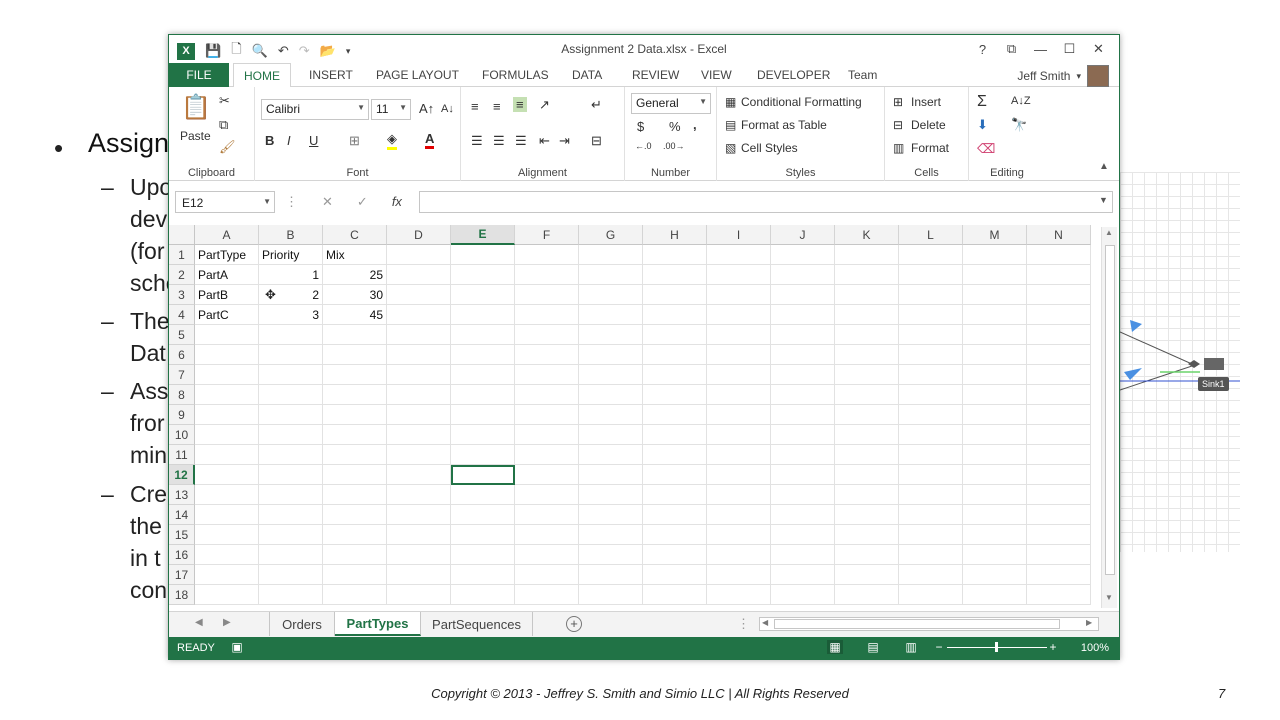  What do you see at coordinates (419, 275) in the screenshot?
I see `cell-d2` at bounding box center [419, 275].